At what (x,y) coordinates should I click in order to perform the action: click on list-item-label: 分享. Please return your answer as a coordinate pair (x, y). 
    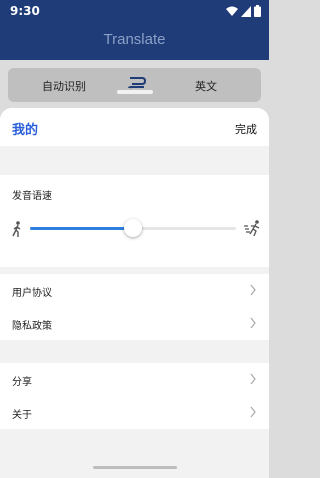
    Looking at the image, I should click on (22, 382).